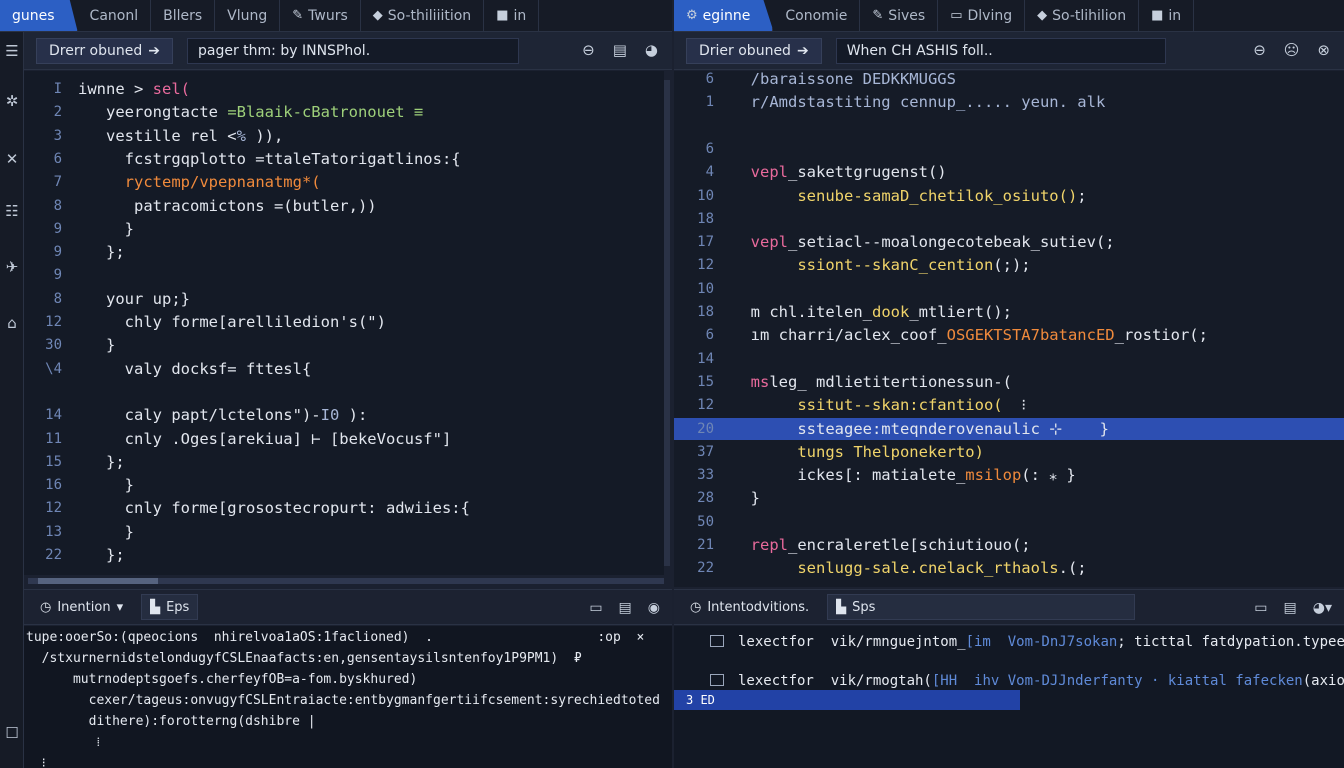  Describe the element at coordinates (57, 205) in the screenshot. I see `line-number: 8` at that location.